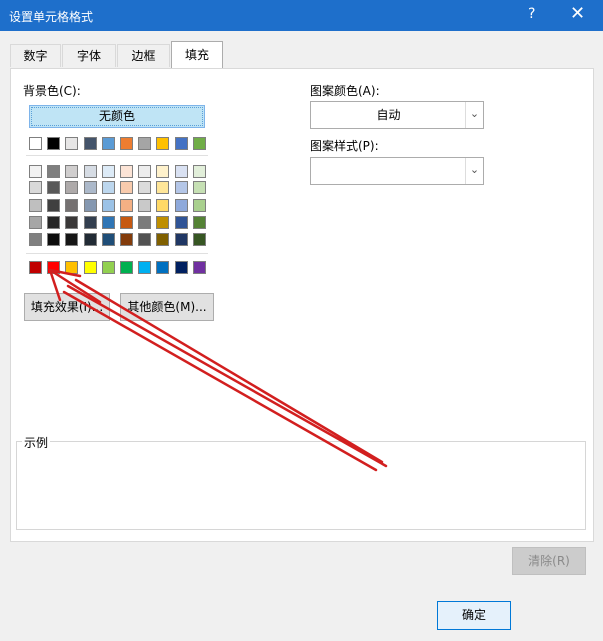 The width and height of the screenshot is (603, 641). I want to click on pattern-color-value: 自动, so click(388, 115).